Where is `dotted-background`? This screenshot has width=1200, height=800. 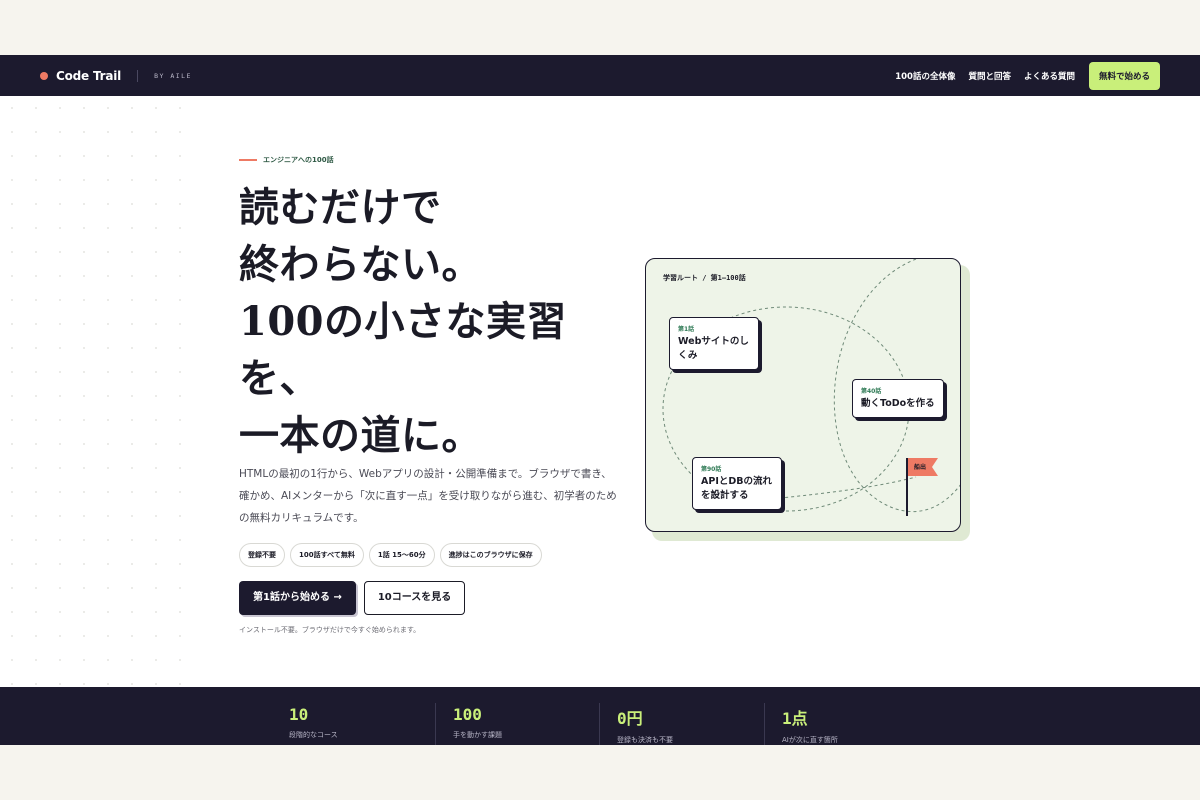 dotted-background is located at coordinates (100, 391).